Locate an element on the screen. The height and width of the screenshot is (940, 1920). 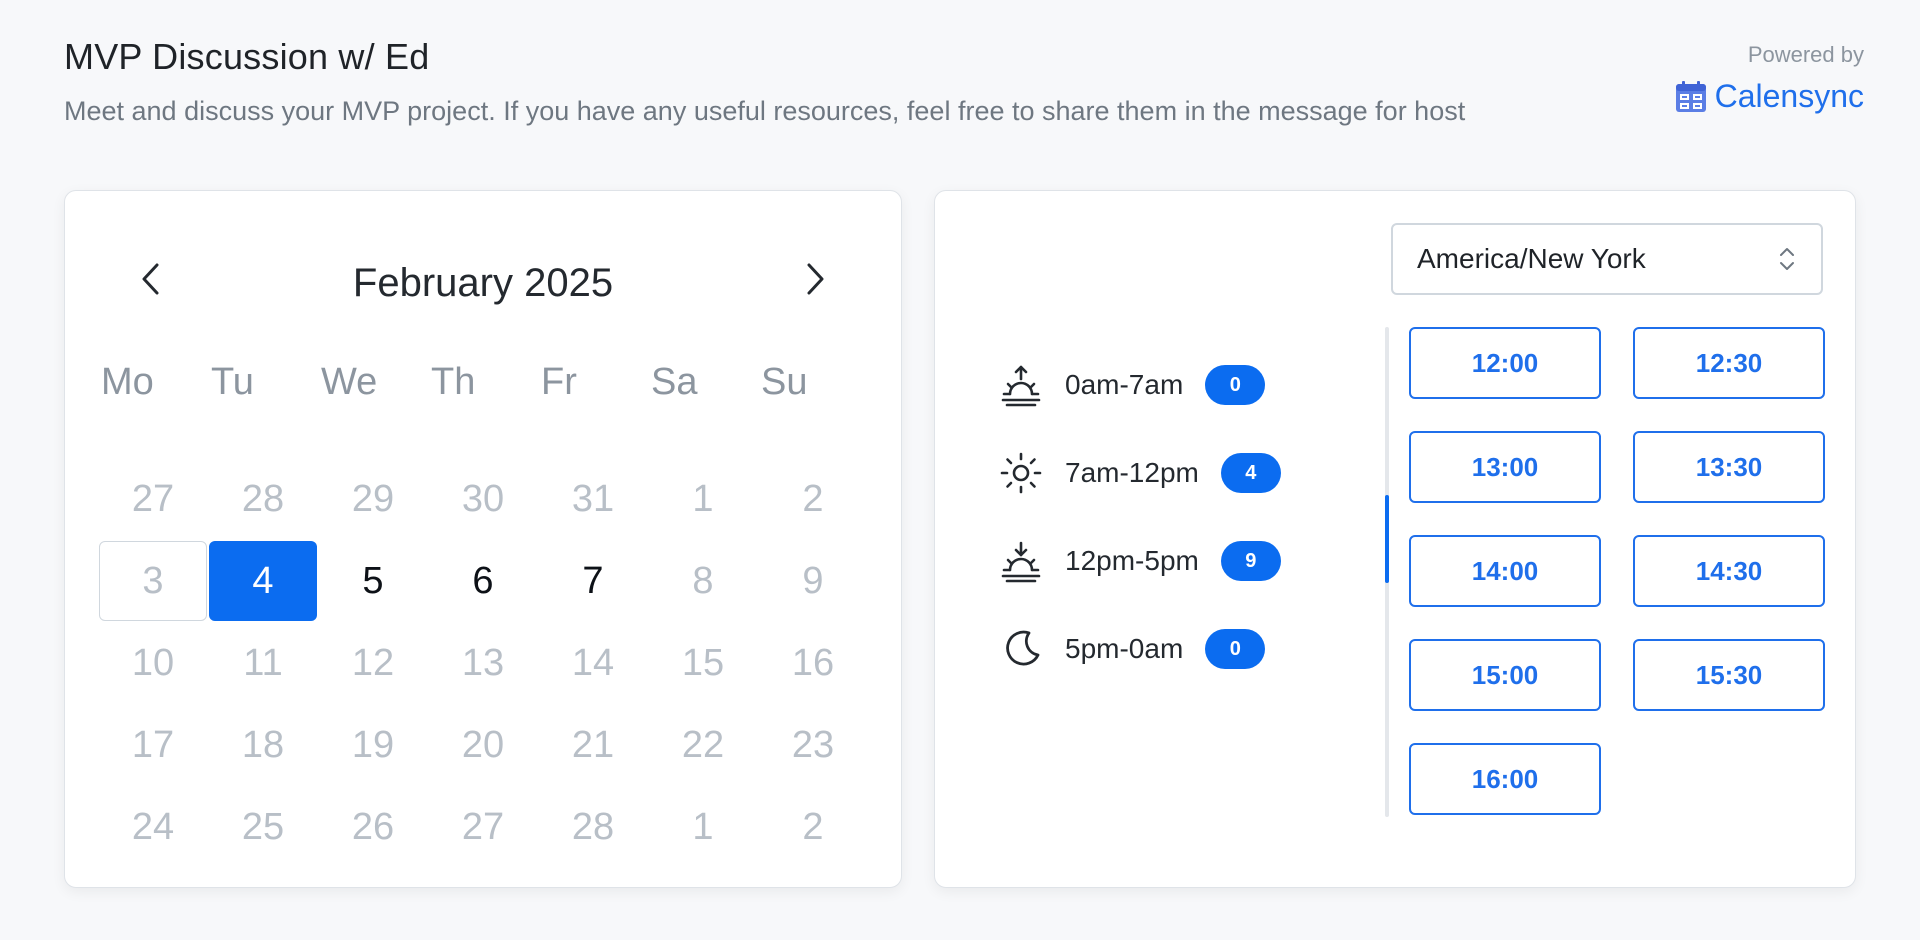
calendar-header: February 2025 is located at coordinates (483, 281).